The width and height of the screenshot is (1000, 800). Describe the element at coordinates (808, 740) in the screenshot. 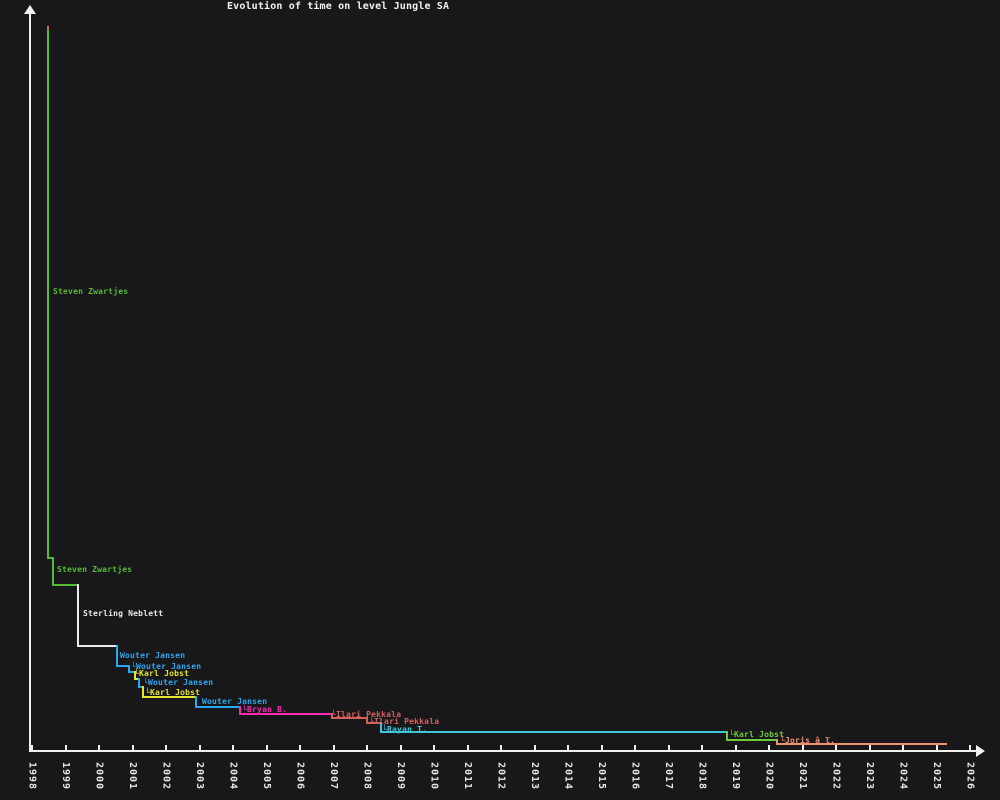

I see `record-label: └Joris â ľ.` at that location.